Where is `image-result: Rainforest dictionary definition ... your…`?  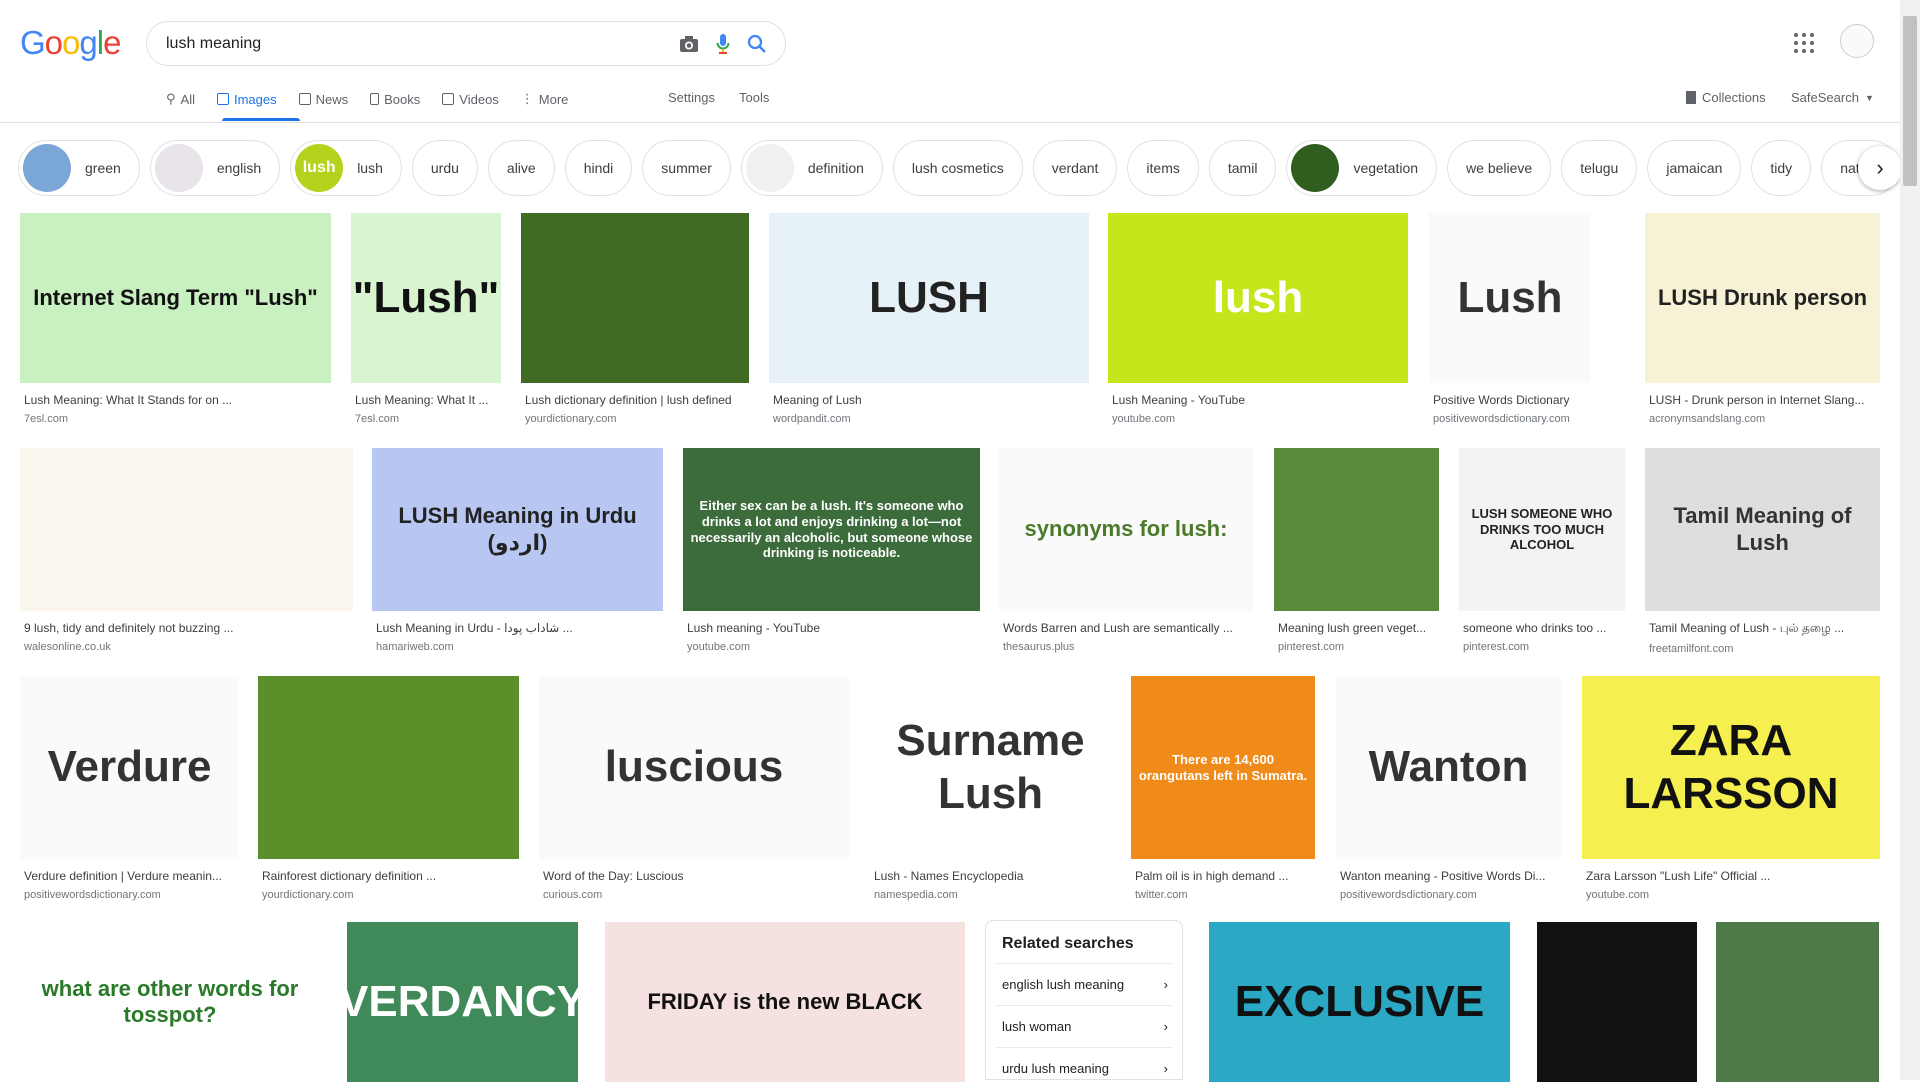
image-result: Rainforest dictionary definition ... your… is located at coordinates (388, 788).